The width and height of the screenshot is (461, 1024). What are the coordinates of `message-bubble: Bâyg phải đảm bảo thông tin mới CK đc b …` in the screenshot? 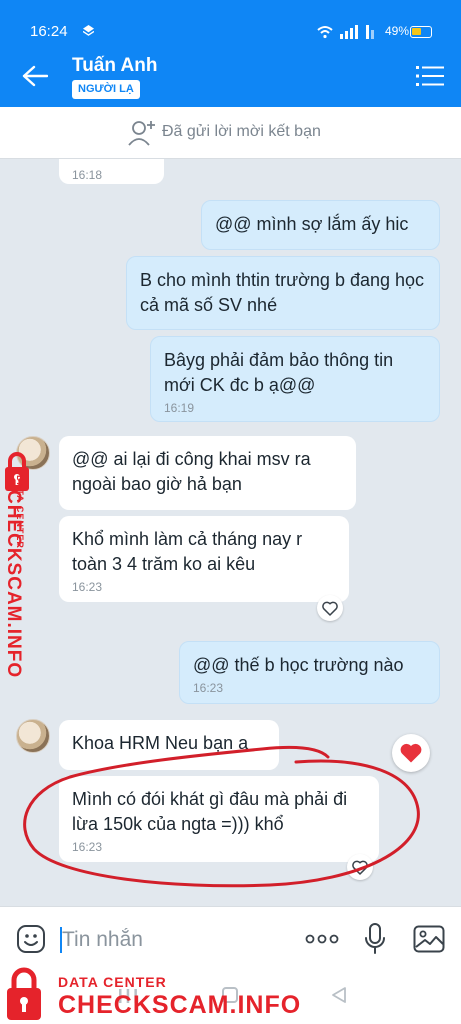 It's located at (295, 379).